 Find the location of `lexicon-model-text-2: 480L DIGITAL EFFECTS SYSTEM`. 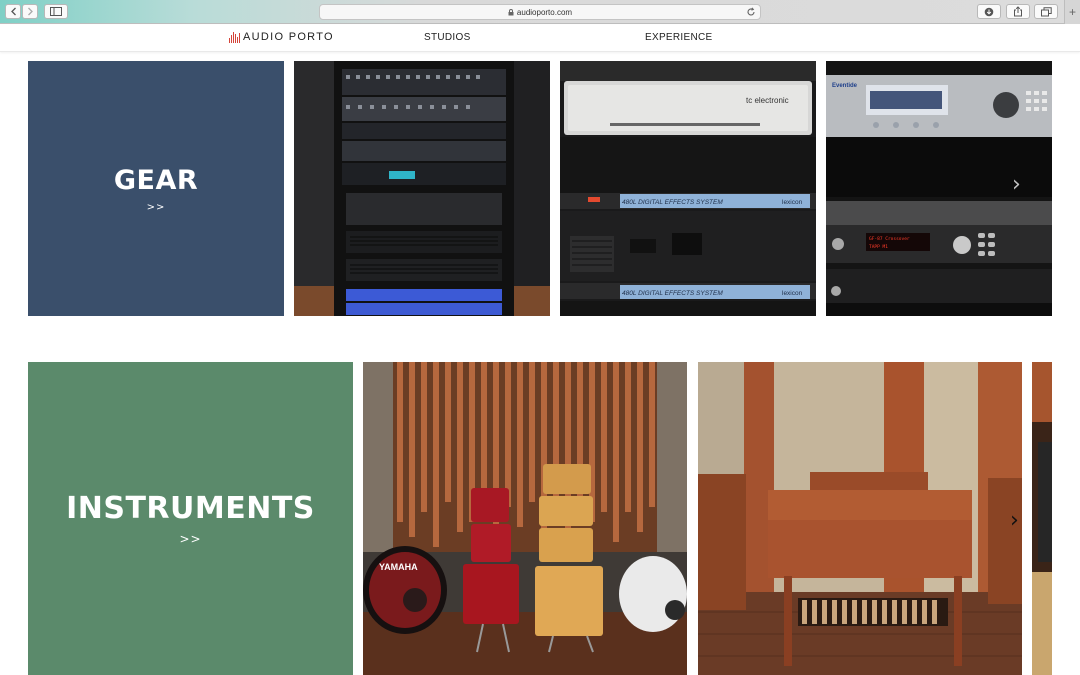

lexicon-model-text-2: 480L DIGITAL EFFECTS SYSTEM is located at coordinates (672, 293).